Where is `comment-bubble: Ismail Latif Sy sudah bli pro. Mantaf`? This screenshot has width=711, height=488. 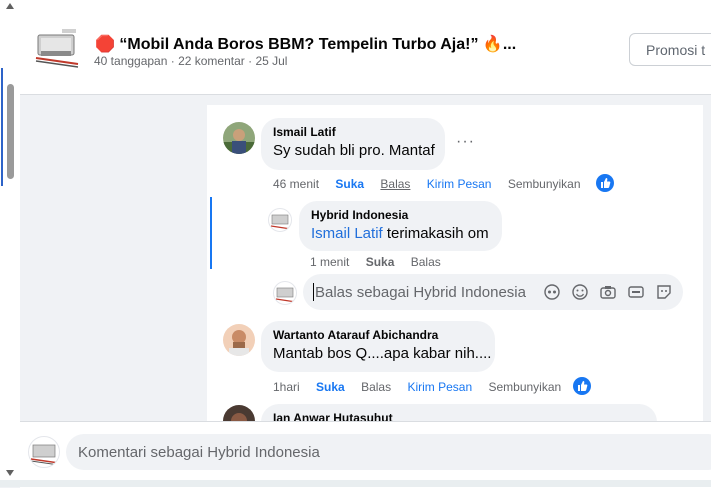
comment-bubble: Ismail Latif Sy sudah bli pro. Mantaf is located at coordinates (353, 144).